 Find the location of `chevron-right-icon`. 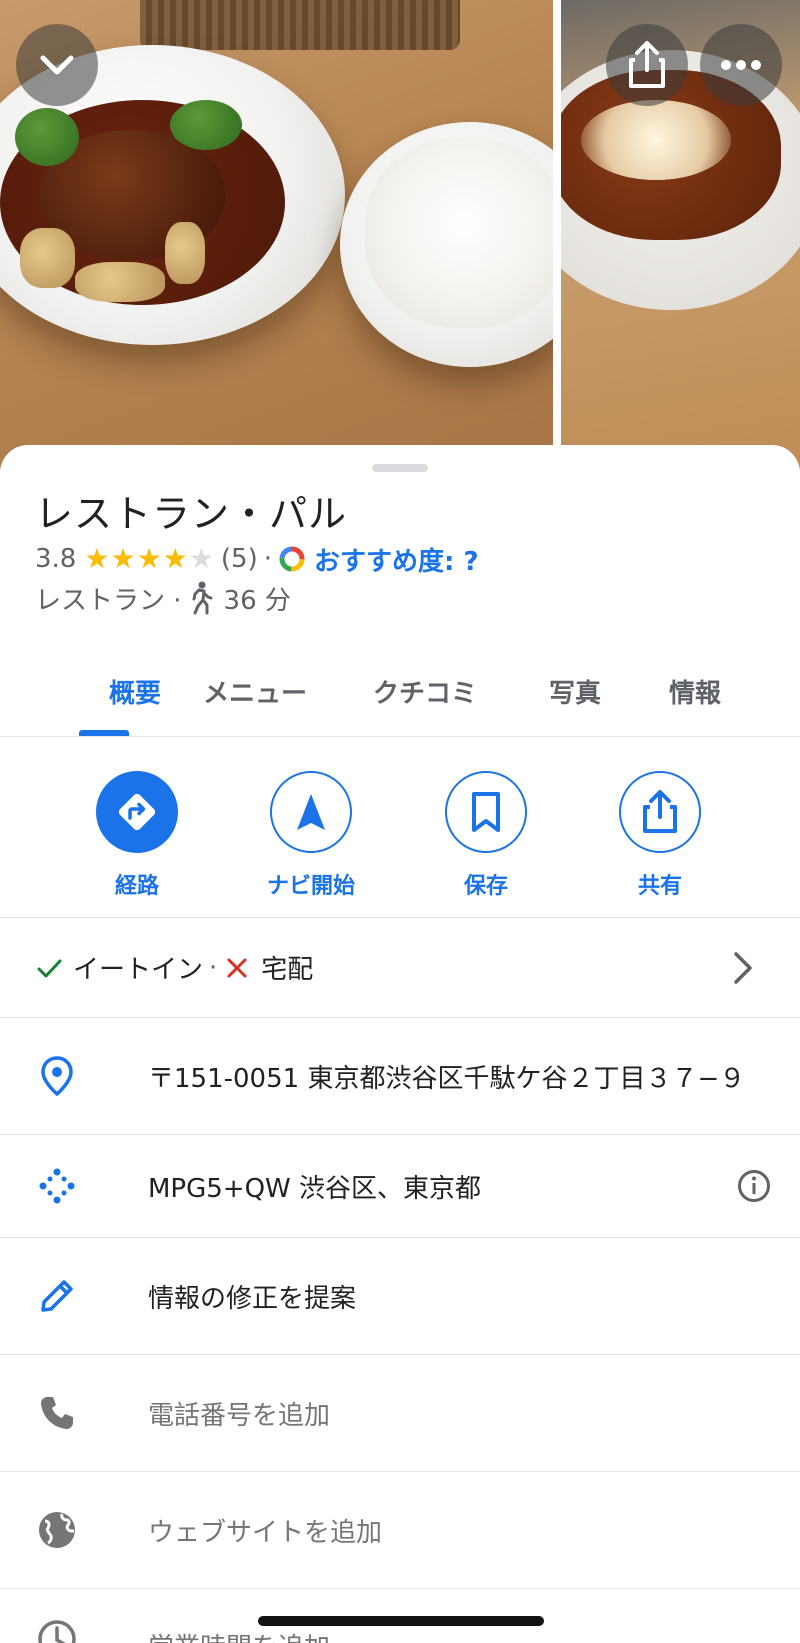

chevron-right-icon is located at coordinates (743, 967).